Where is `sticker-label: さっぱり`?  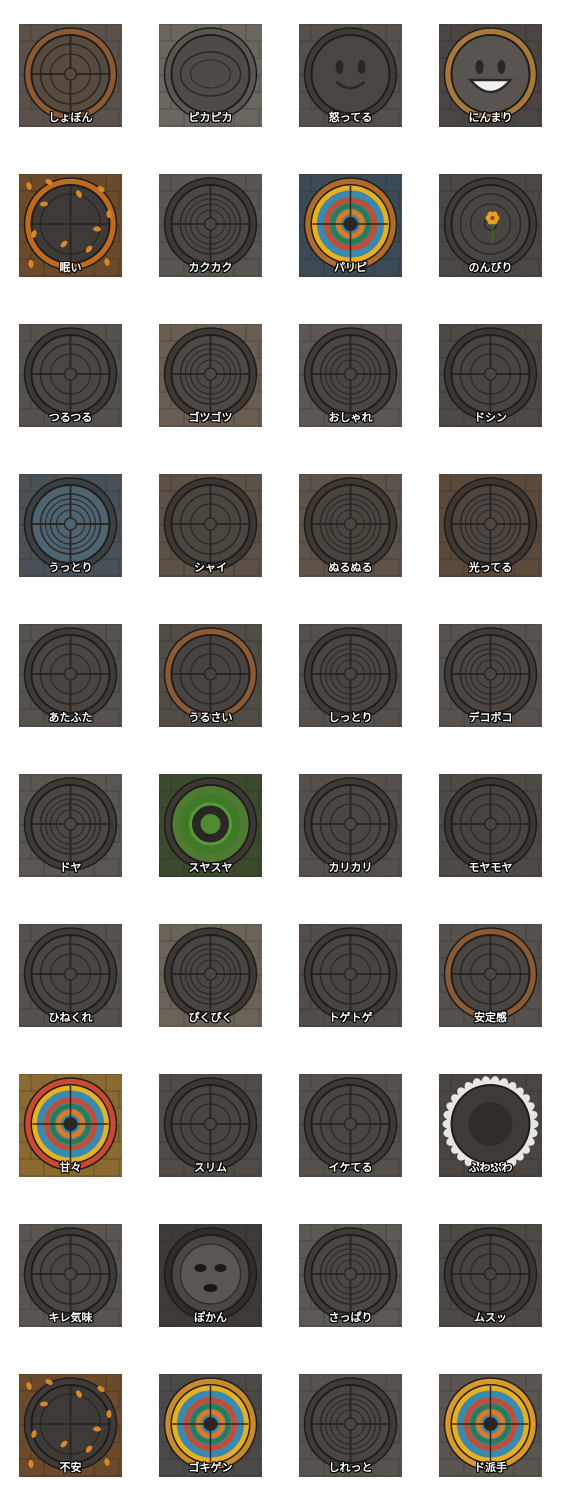 sticker-label: さっぱり is located at coordinates (350, 1317).